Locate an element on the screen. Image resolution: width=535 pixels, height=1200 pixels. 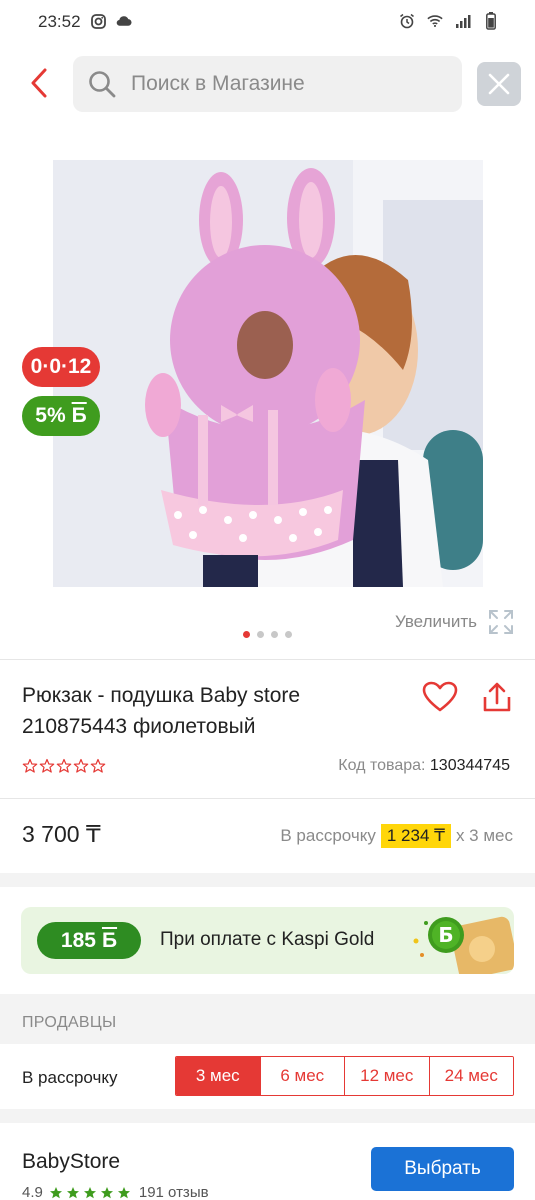
installment-term-selector: 3 мес 6 мес 12 мес 24 мес is located at coordinates (344, 1076).